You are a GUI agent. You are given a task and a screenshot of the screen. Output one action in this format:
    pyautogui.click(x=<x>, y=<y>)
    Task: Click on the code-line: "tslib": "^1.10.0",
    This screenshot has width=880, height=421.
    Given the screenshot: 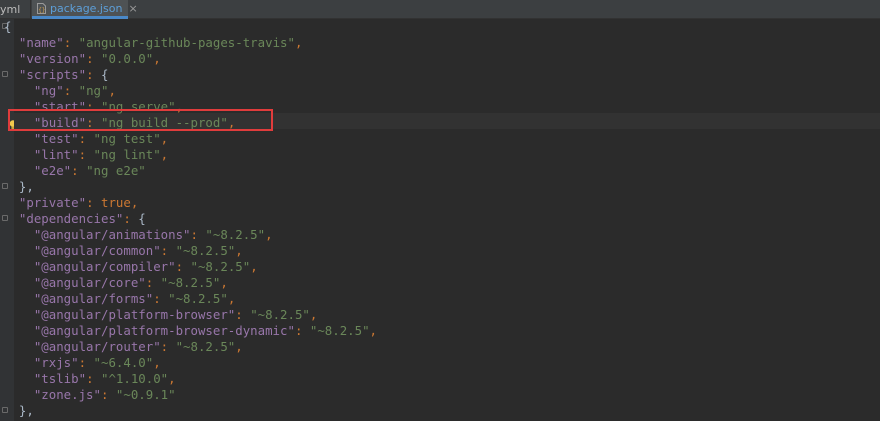 What is the action you would take?
    pyautogui.click(x=104, y=378)
    